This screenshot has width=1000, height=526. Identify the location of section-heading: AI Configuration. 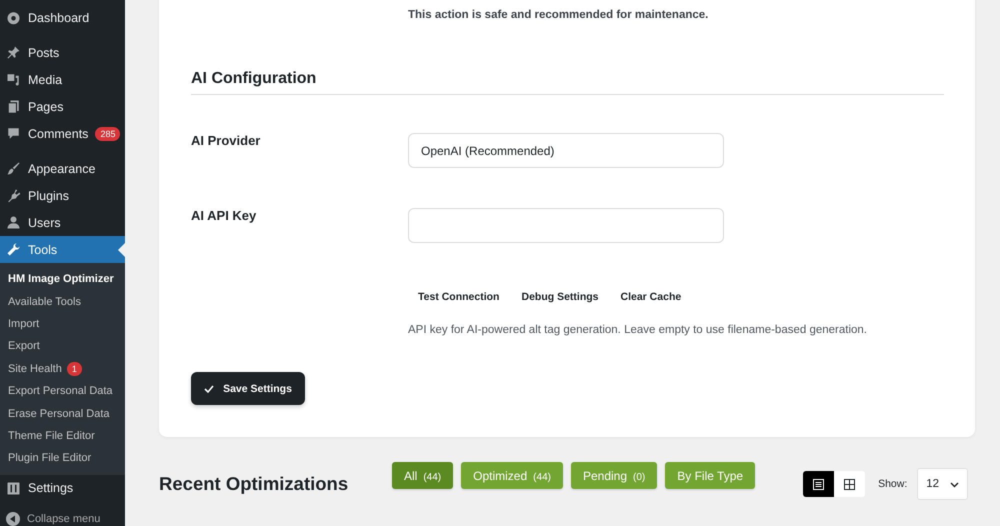
(567, 82).